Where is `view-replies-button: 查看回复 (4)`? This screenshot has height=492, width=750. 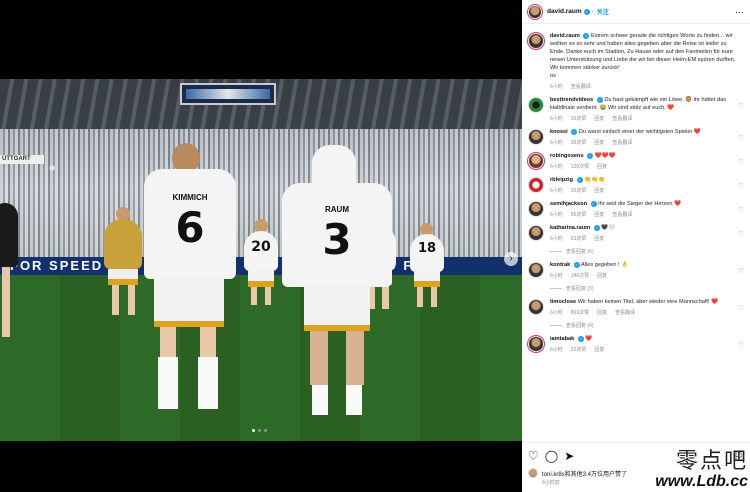
view-replies-button: 查看回复 (4) is located at coordinates (645, 325).